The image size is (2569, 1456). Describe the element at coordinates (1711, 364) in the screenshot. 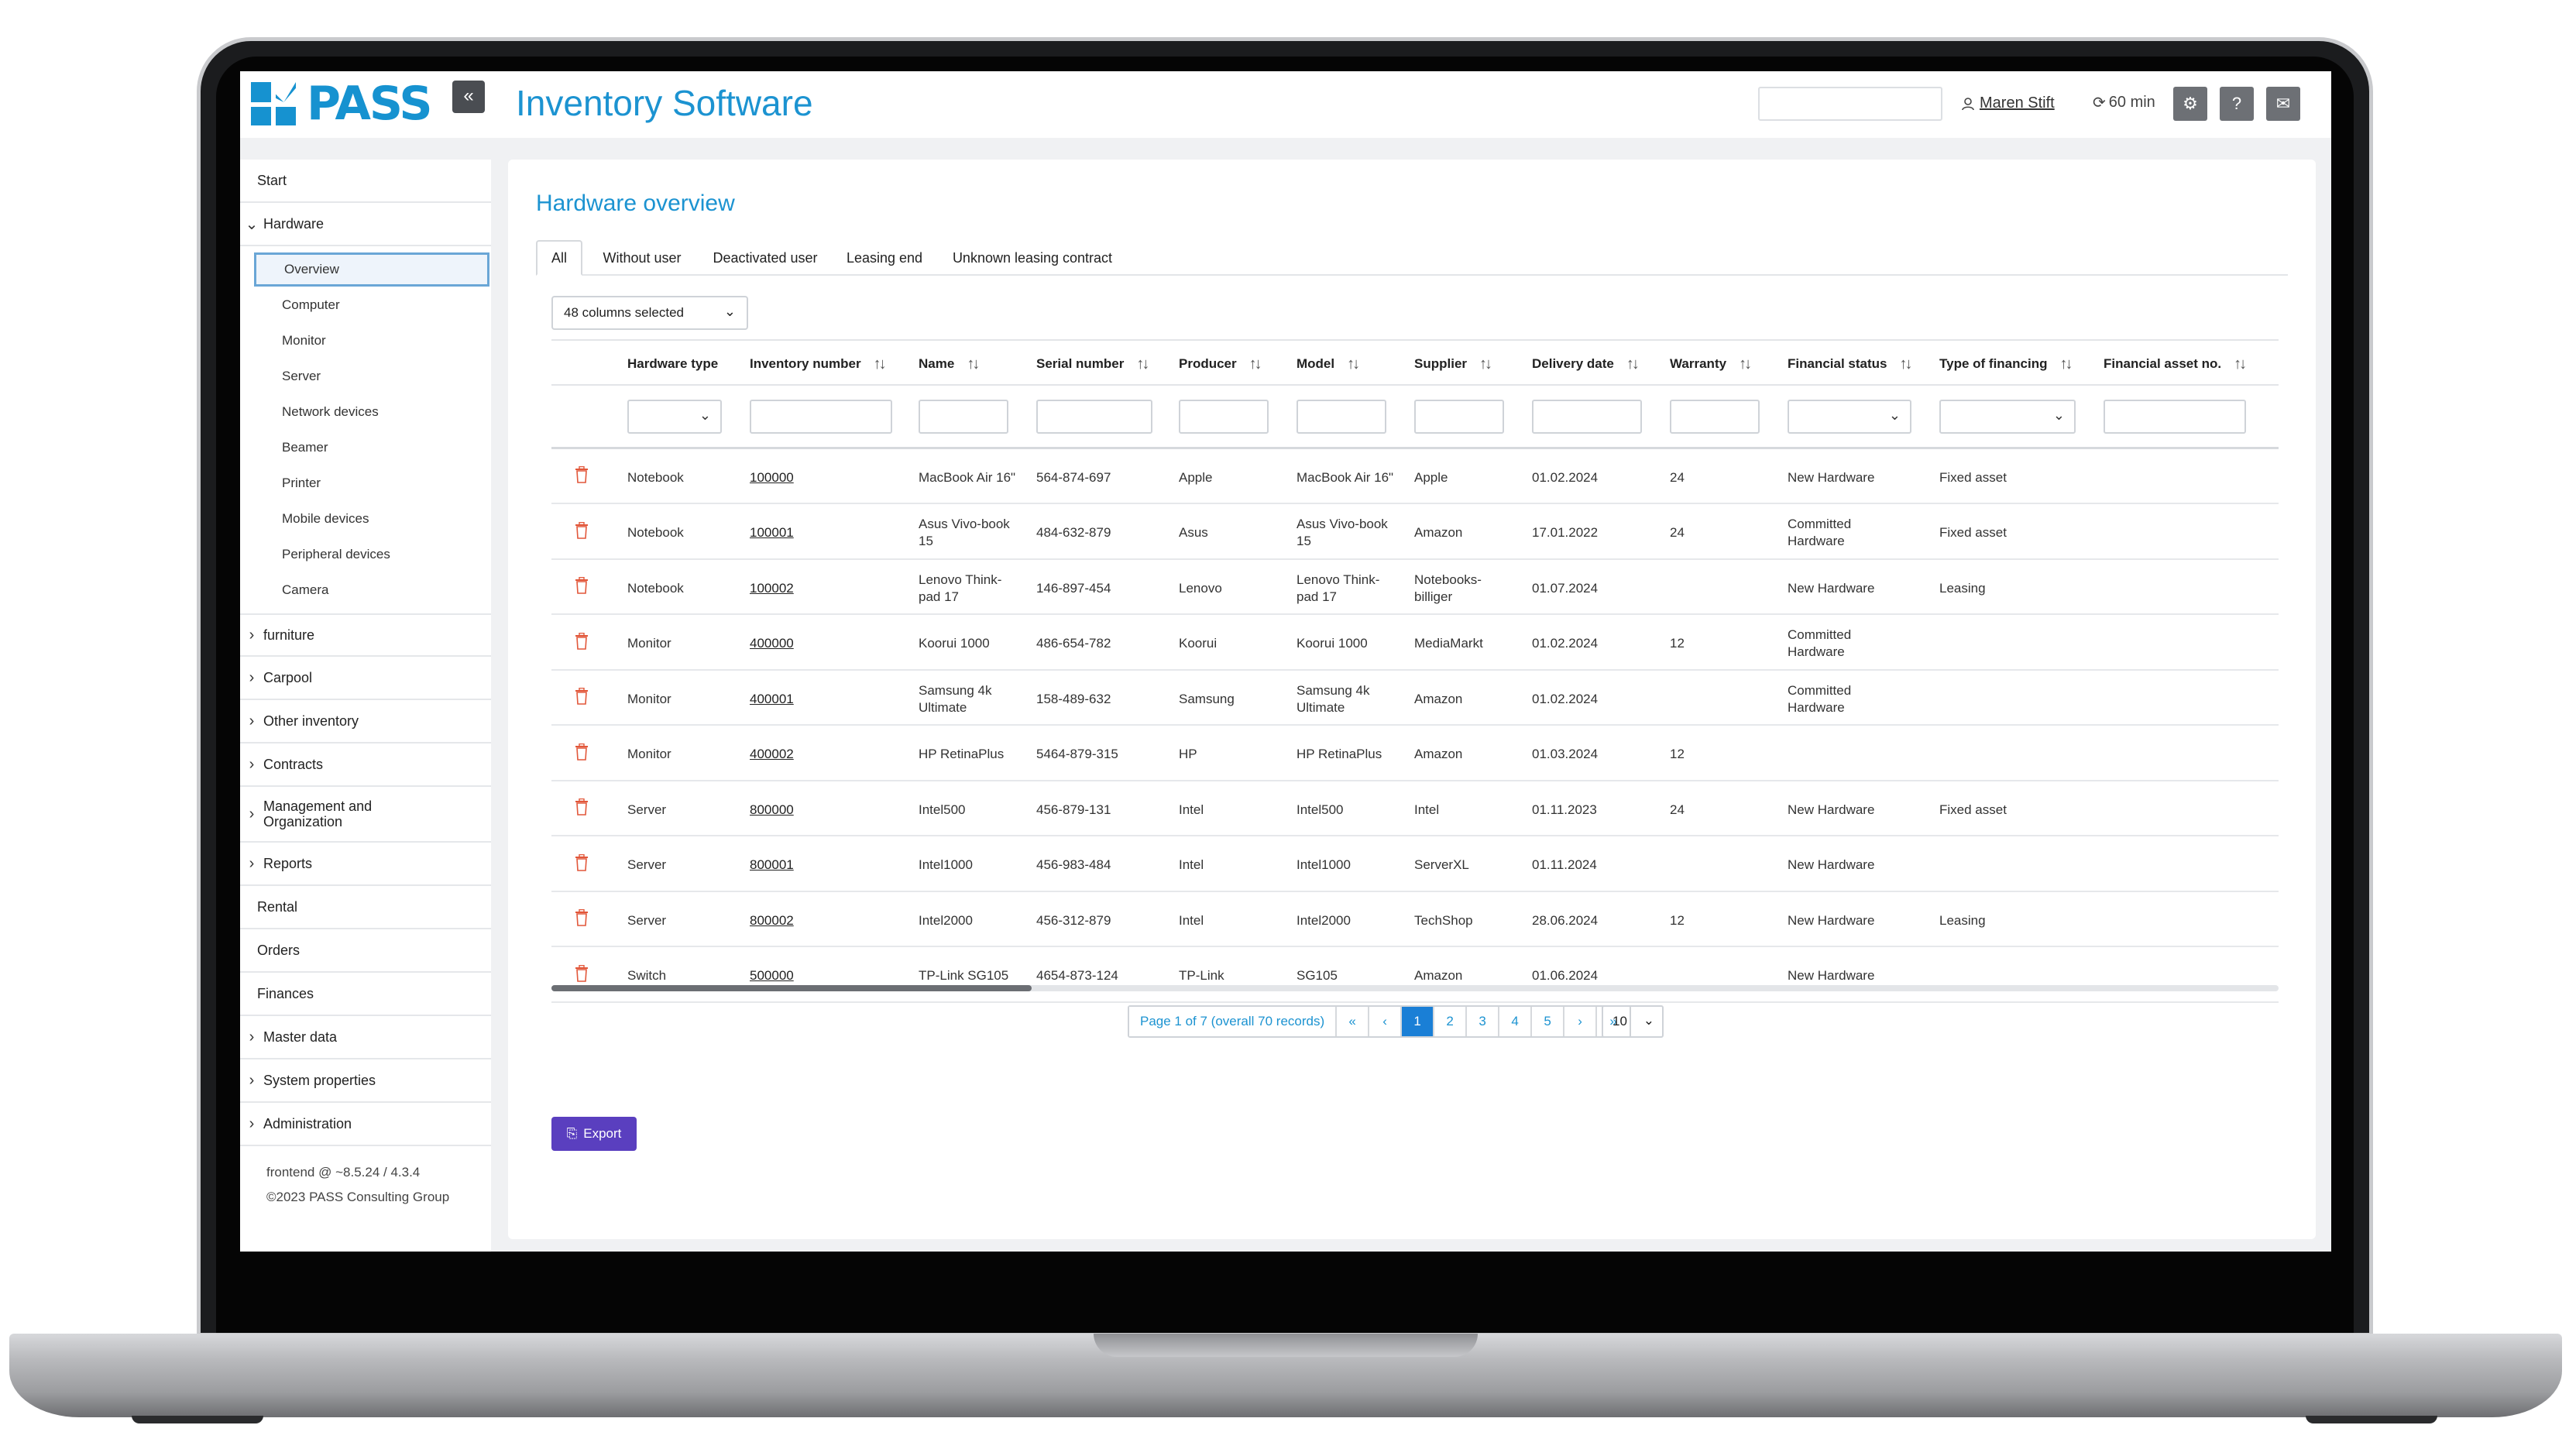

I see `column-header-warranty: Warranty ↑↓` at that location.